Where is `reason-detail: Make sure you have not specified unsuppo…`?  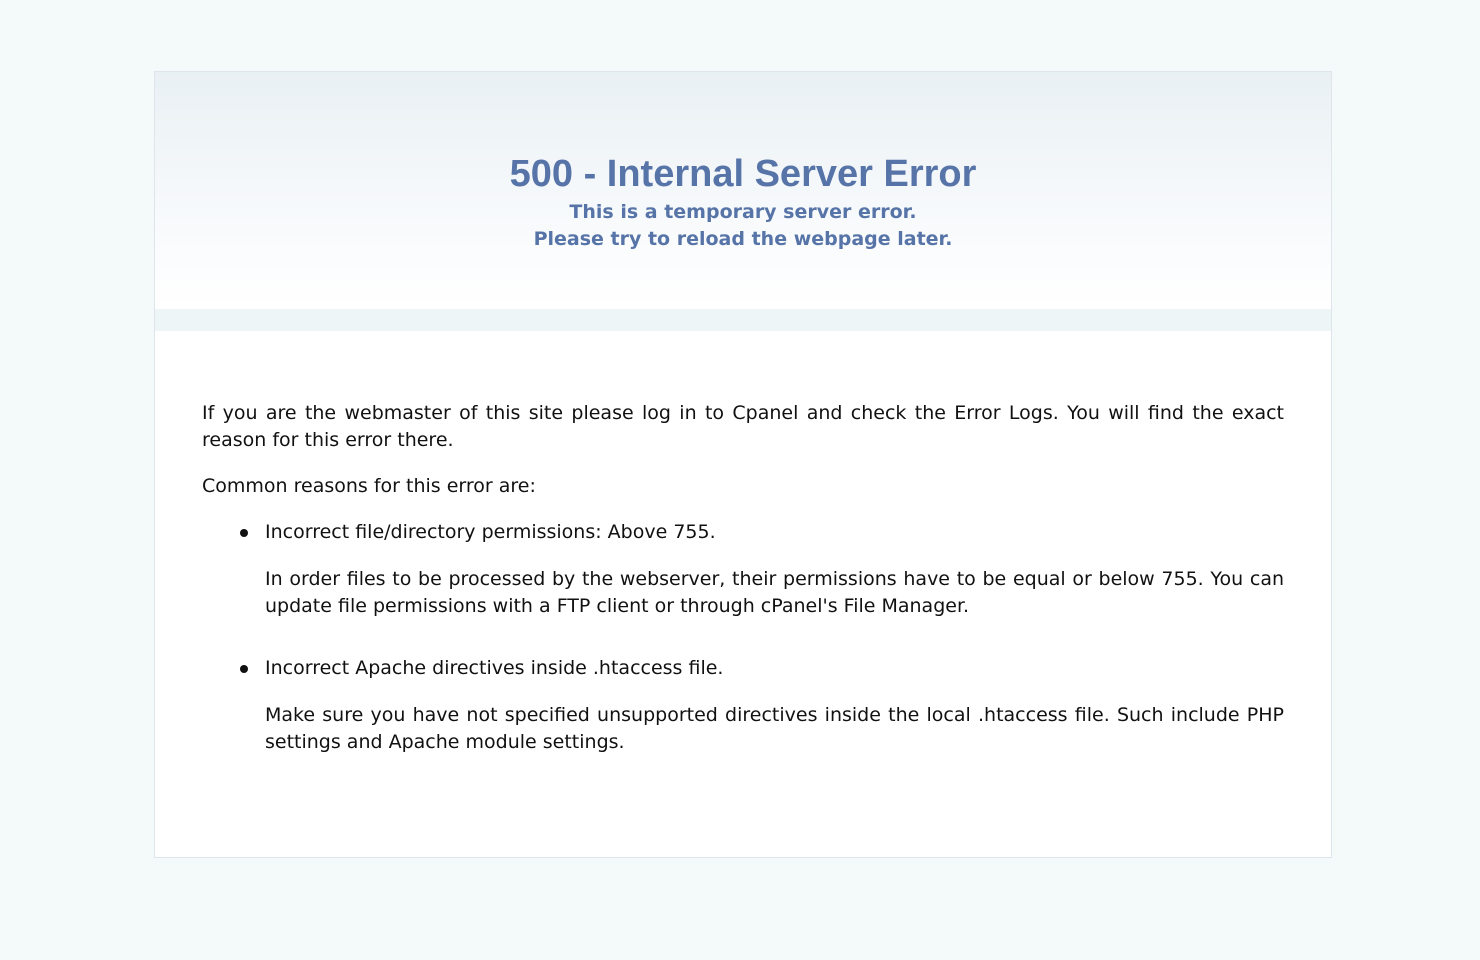 reason-detail: Make sure you have not specified unsuppo… is located at coordinates (774, 728).